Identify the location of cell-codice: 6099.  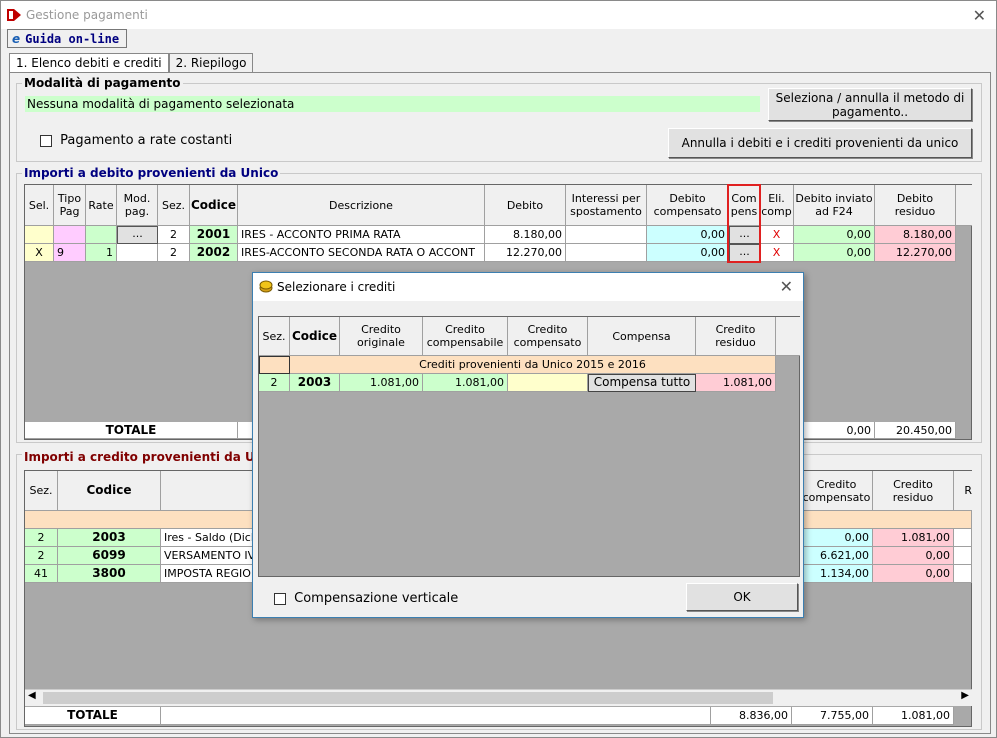
(109, 556).